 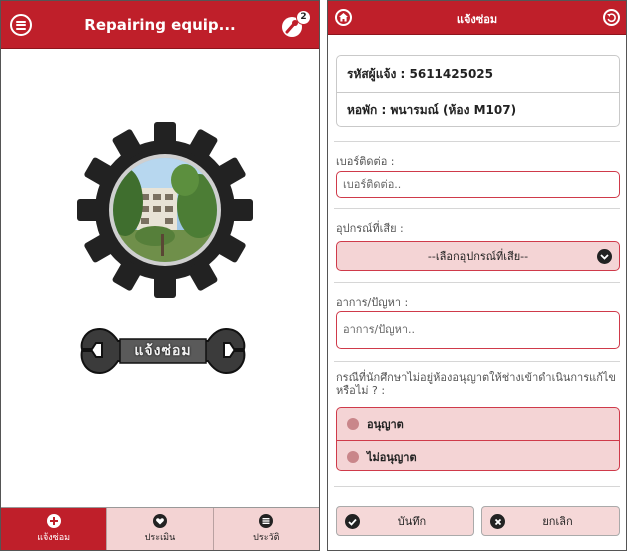 I want to click on tab-evaluate-label: ประเมิน, so click(x=160, y=538).